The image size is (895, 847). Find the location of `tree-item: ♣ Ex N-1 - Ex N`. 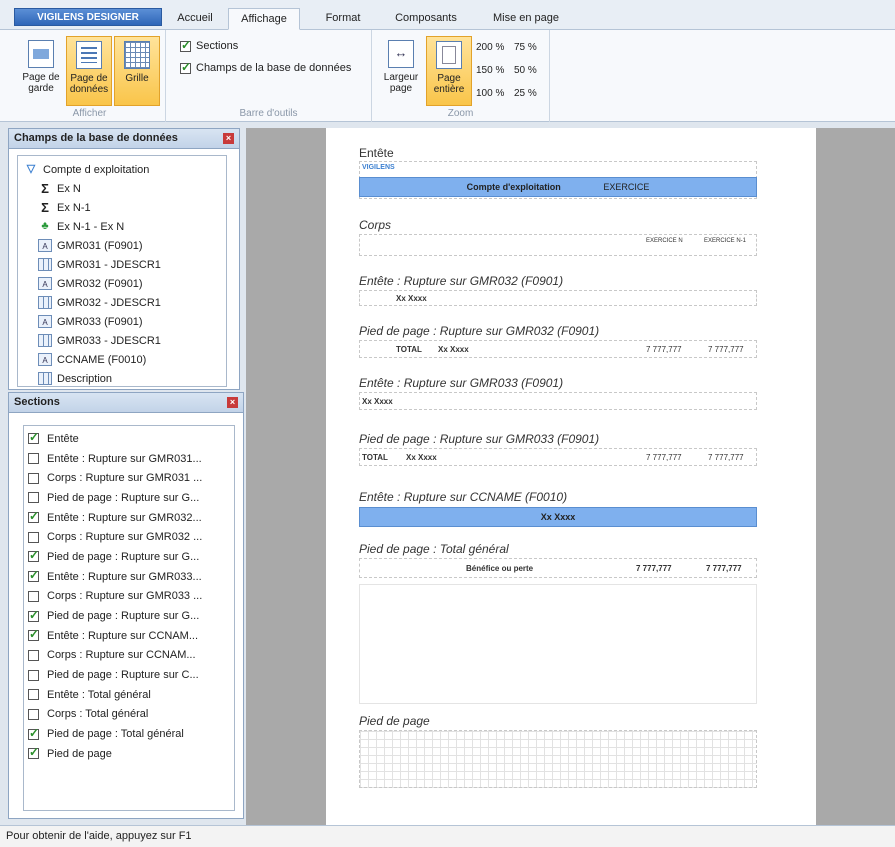

tree-item: ♣ Ex N-1 - Ex N is located at coordinates (125, 226).